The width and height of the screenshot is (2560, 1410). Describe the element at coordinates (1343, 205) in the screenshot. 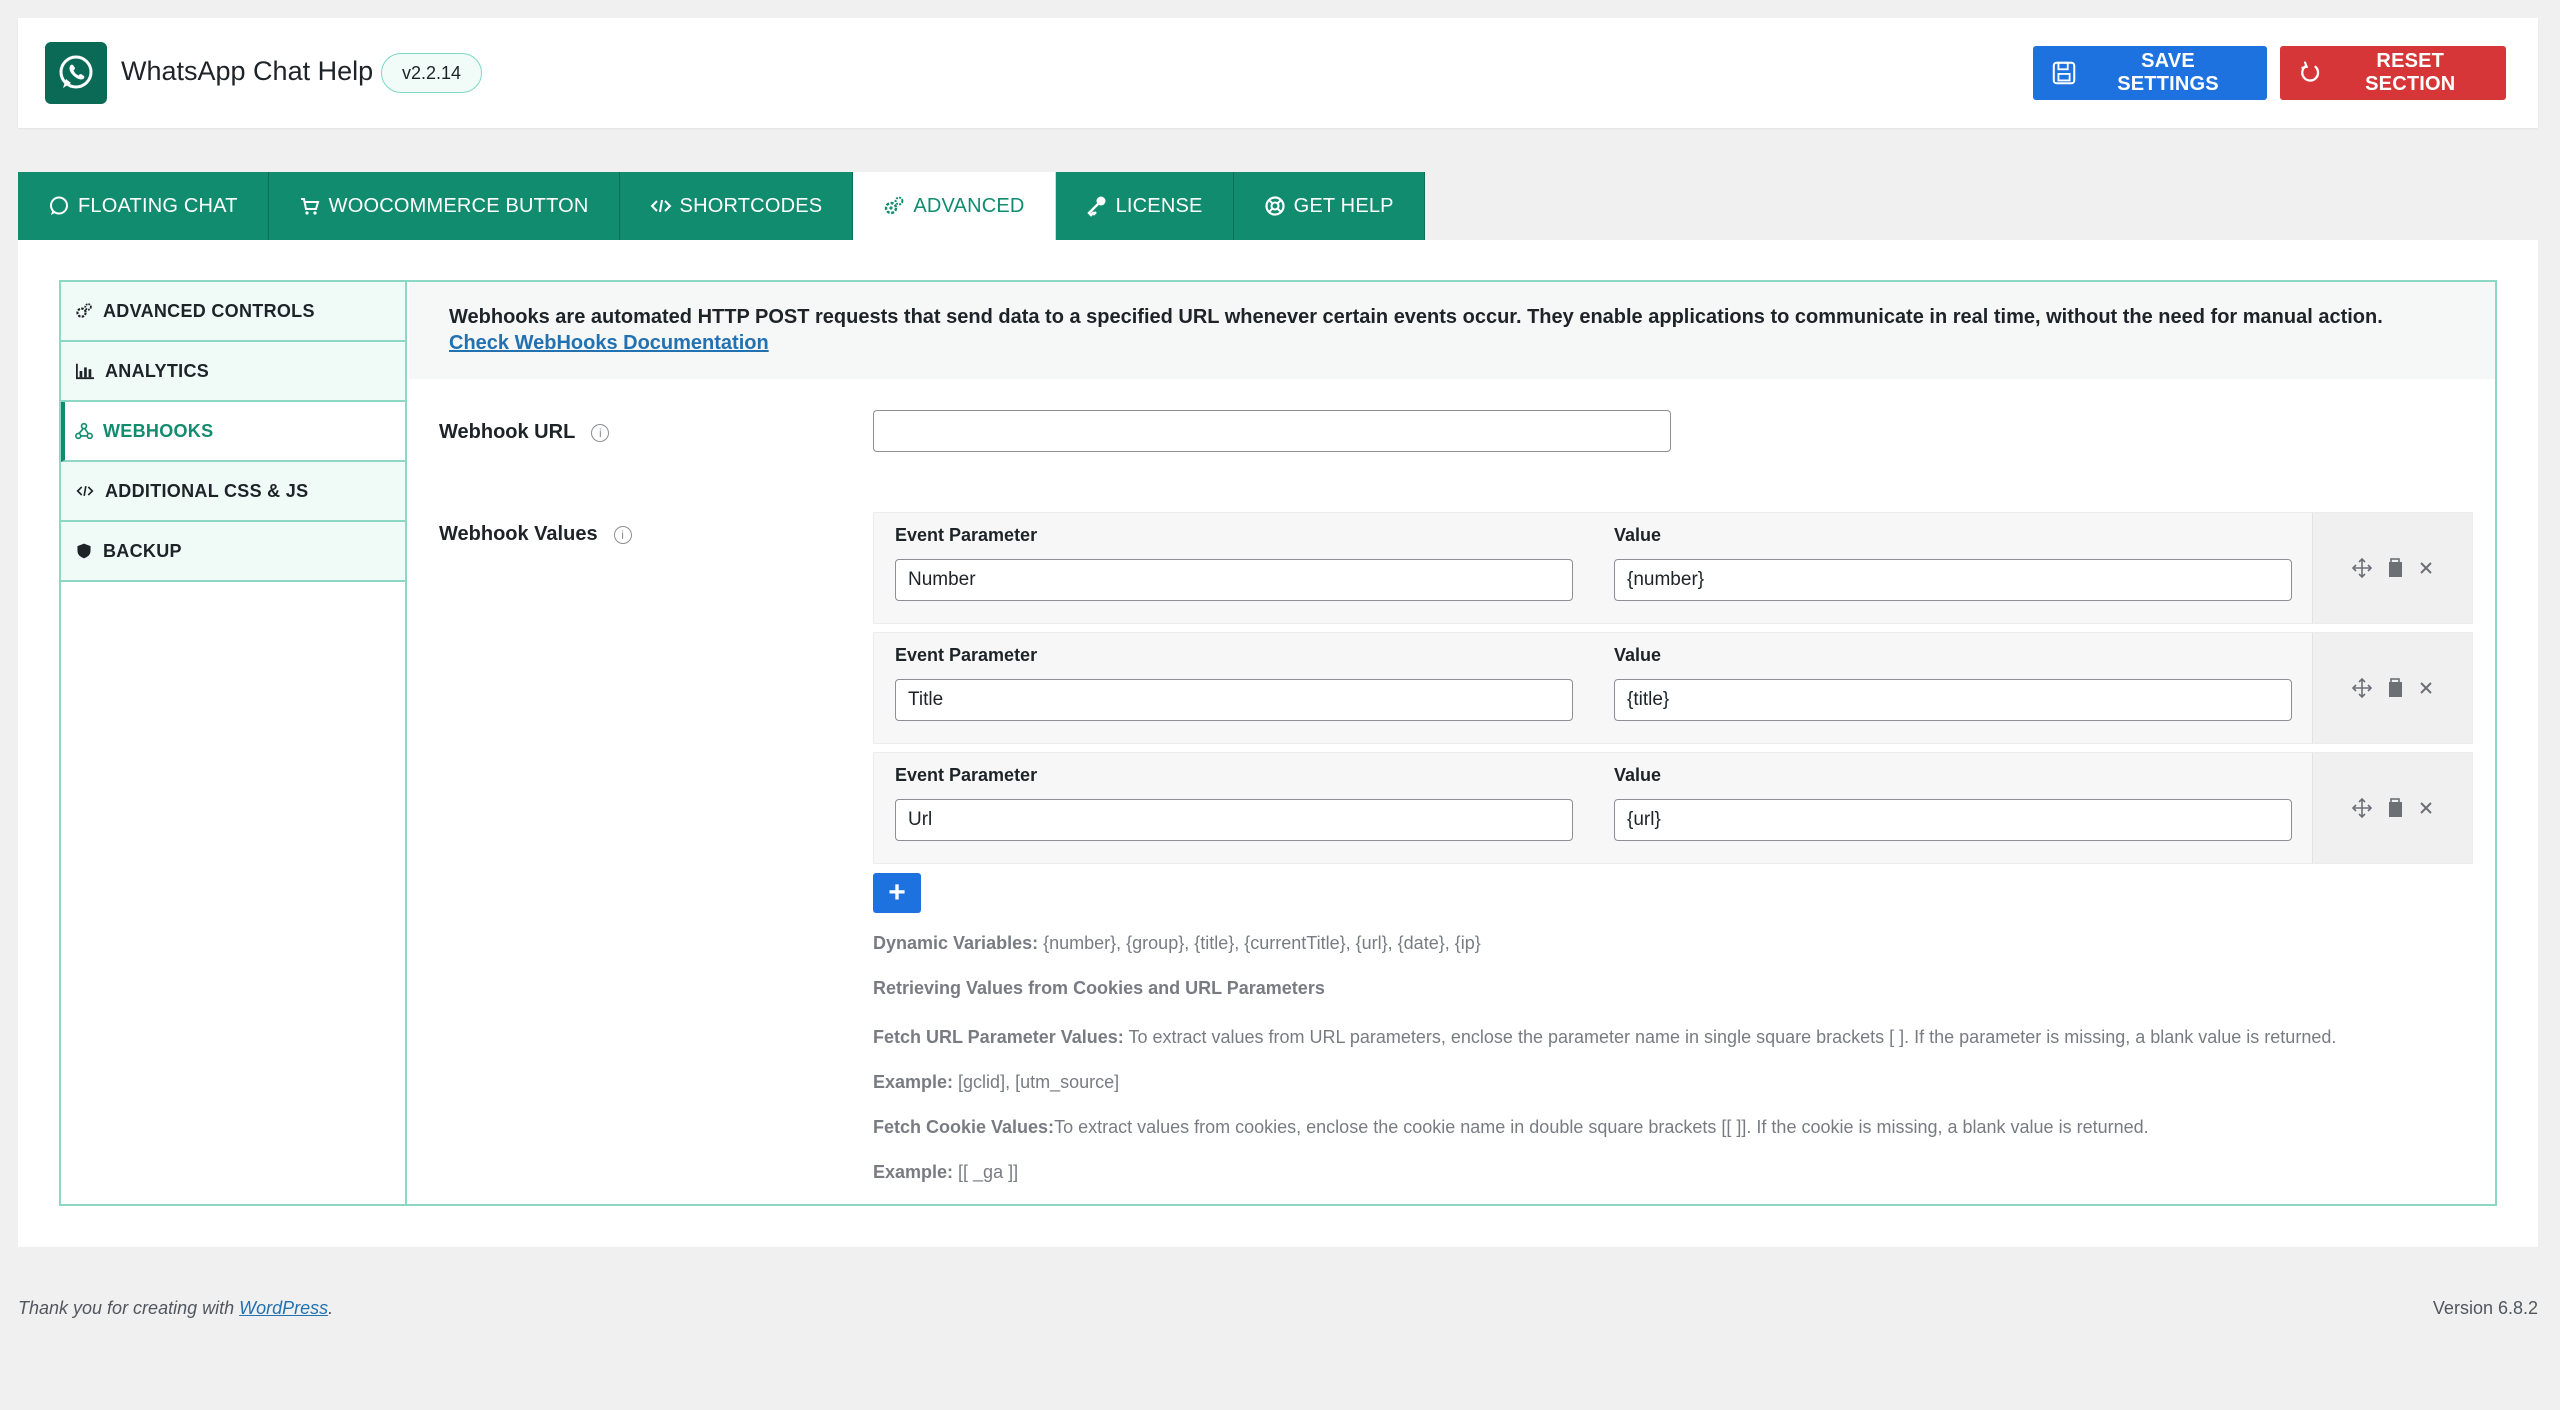

I see `tab-label: GET HELP` at that location.